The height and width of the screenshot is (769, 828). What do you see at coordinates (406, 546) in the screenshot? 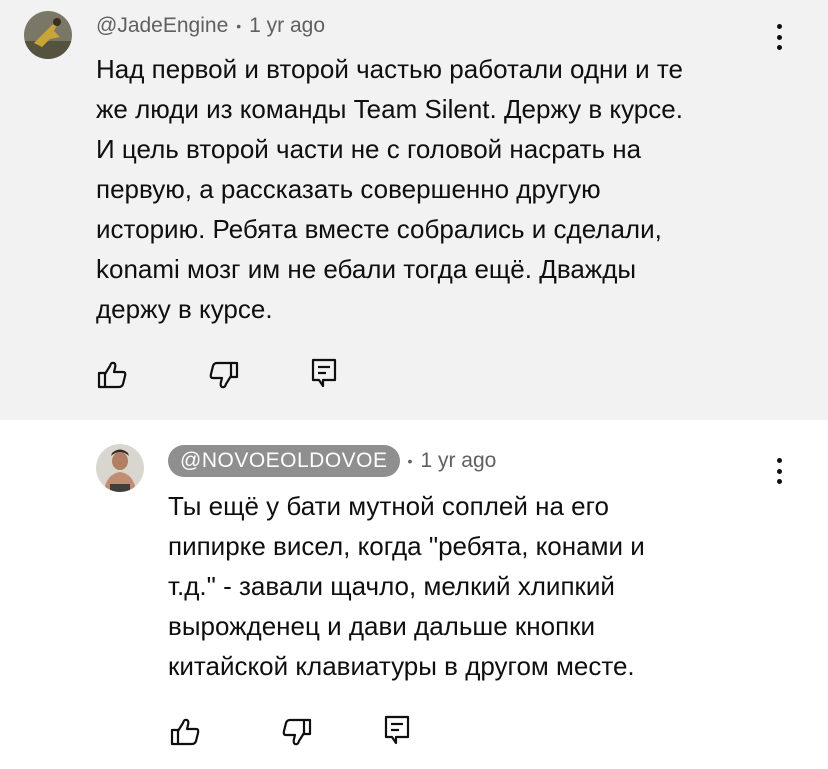
I see `comment-line: пипирке висел, когда "ребята, конами и` at bounding box center [406, 546].